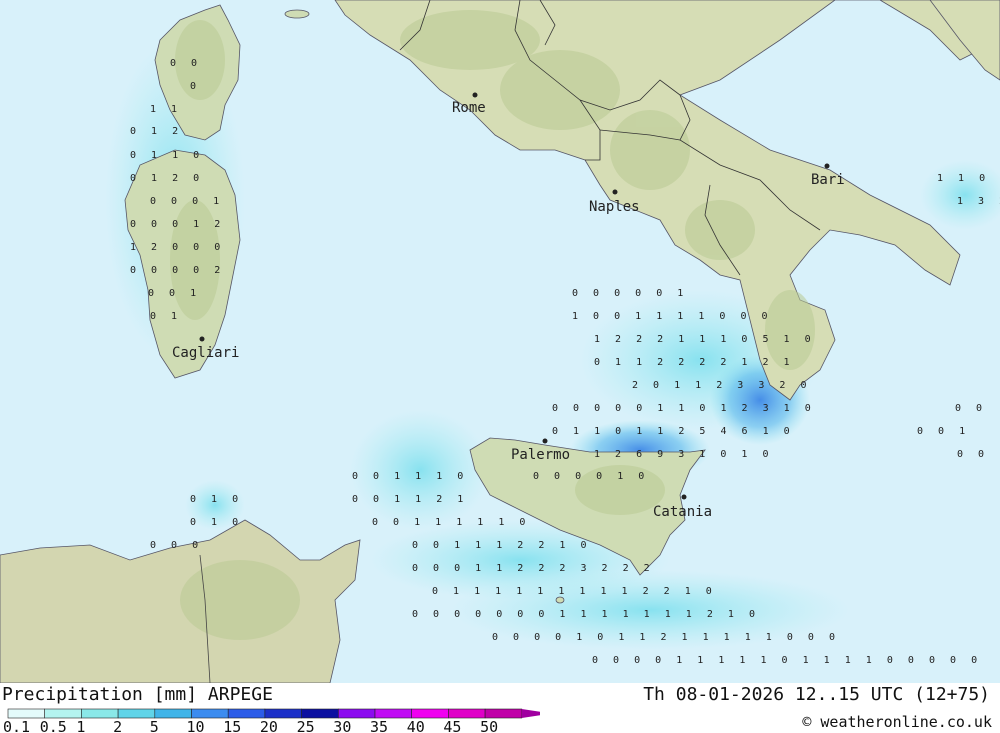 Image resolution: width=1000 pixels, height=733 pixels. Describe the element at coordinates (379, 725) in the screenshot. I see `legend-label: 35` at that location.